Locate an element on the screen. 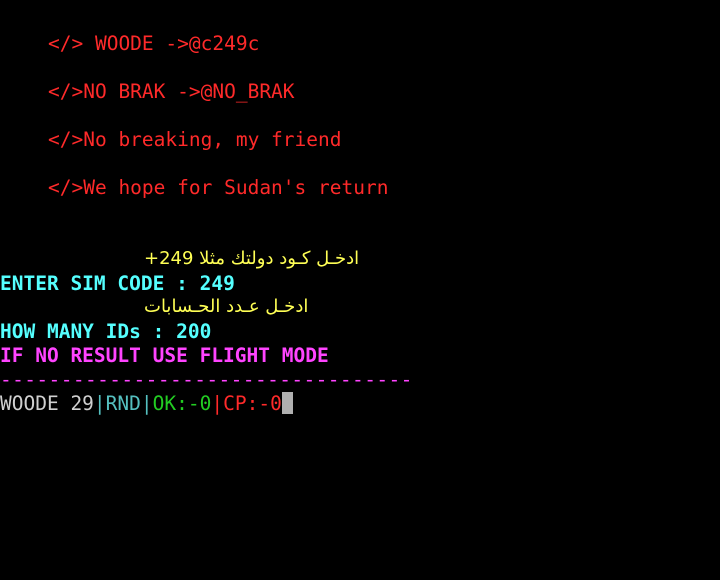 The height and width of the screenshot is (580, 720). ids-prompt: HOW MANY IDs : 200 is located at coordinates (105, 332).